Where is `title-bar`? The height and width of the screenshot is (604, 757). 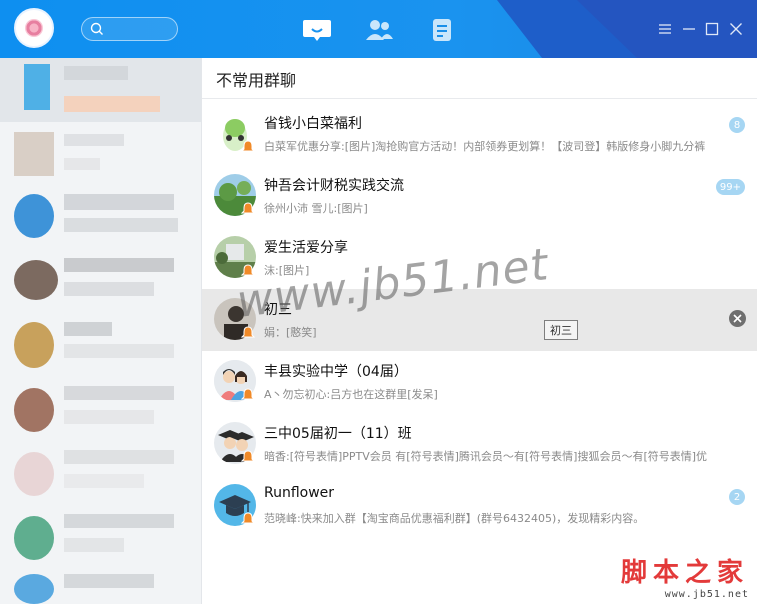 title-bar is located at coordinates (378, 29).